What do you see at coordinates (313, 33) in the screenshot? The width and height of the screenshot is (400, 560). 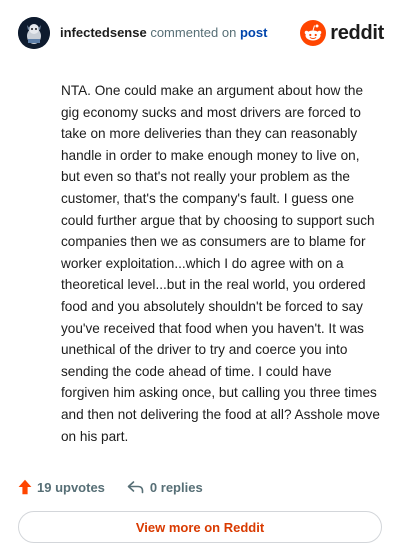 I see `reddit-logo-icon` at bounding box center [313, 33].